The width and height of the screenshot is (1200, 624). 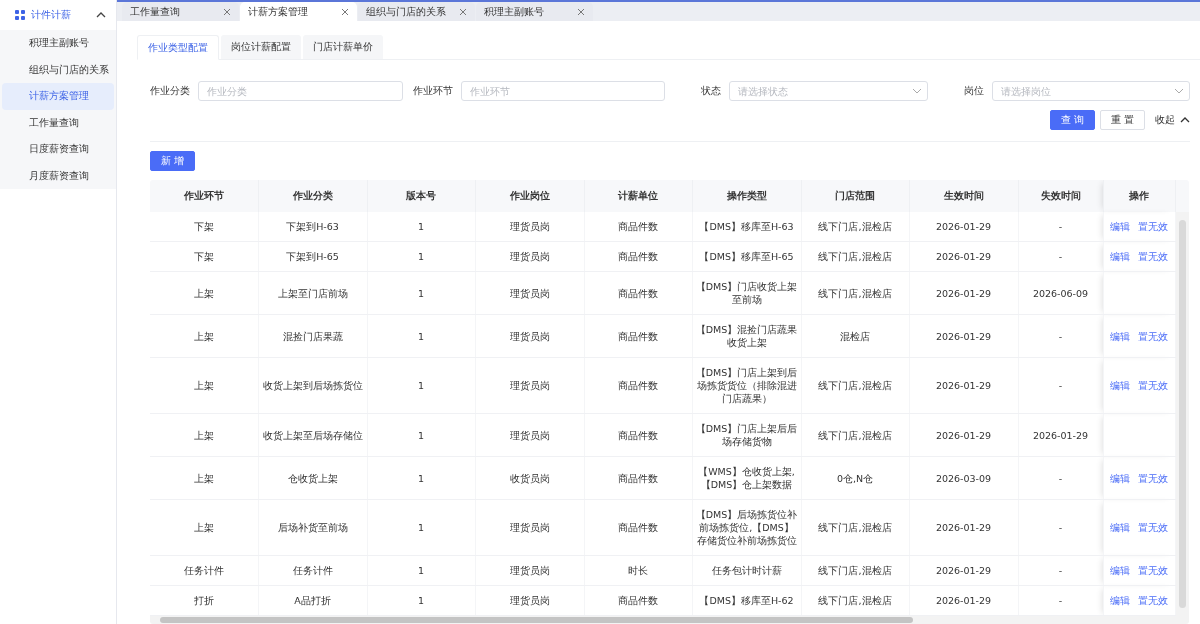 I want to click on column-header: 生效时间, so click(x=963, y=196).